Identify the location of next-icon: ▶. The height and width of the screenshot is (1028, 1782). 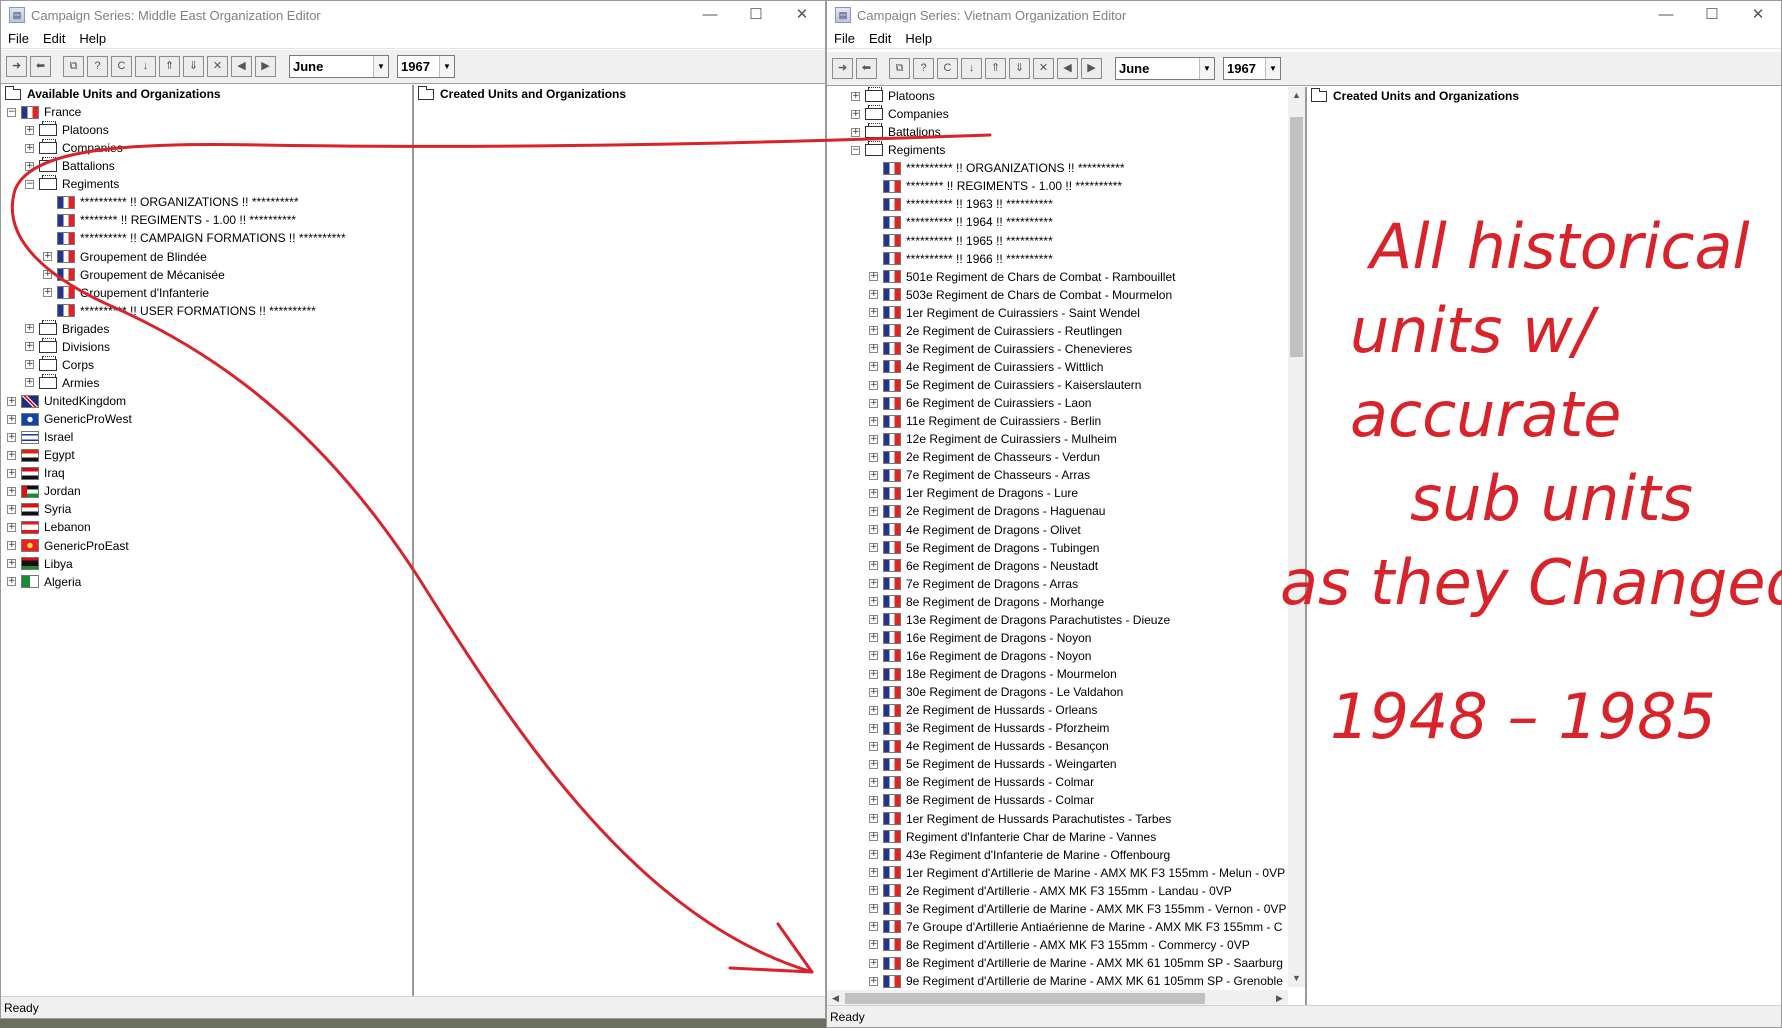
(1091, 68).